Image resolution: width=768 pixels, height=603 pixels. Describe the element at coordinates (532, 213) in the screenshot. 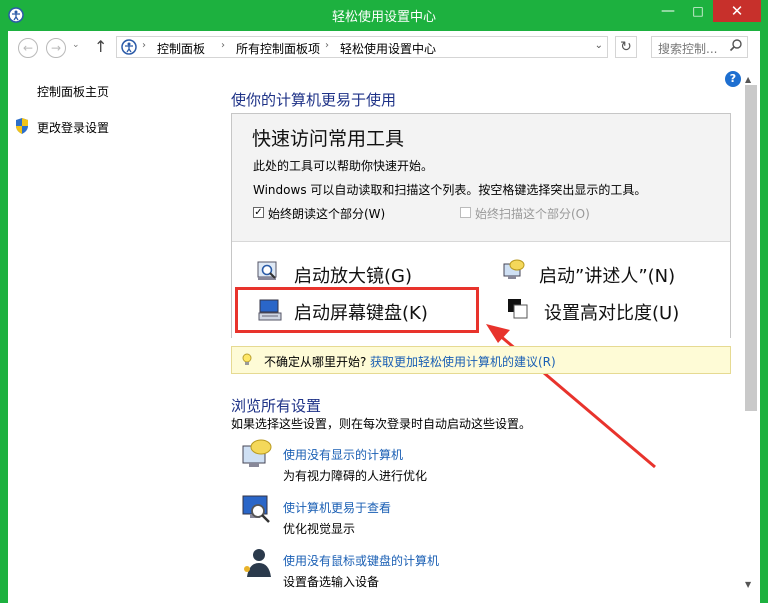

I see `always-scan-label: 始终扫描这个部分(O)` at that location.